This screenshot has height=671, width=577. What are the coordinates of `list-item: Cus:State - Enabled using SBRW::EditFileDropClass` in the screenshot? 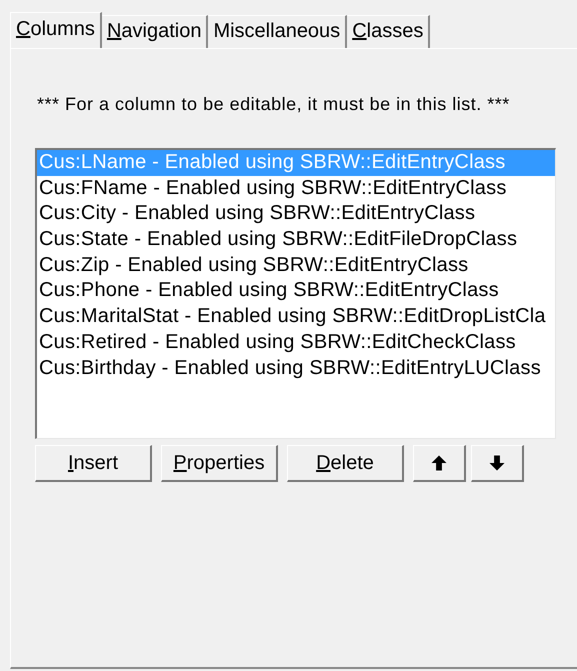 It's located at (296, 240).